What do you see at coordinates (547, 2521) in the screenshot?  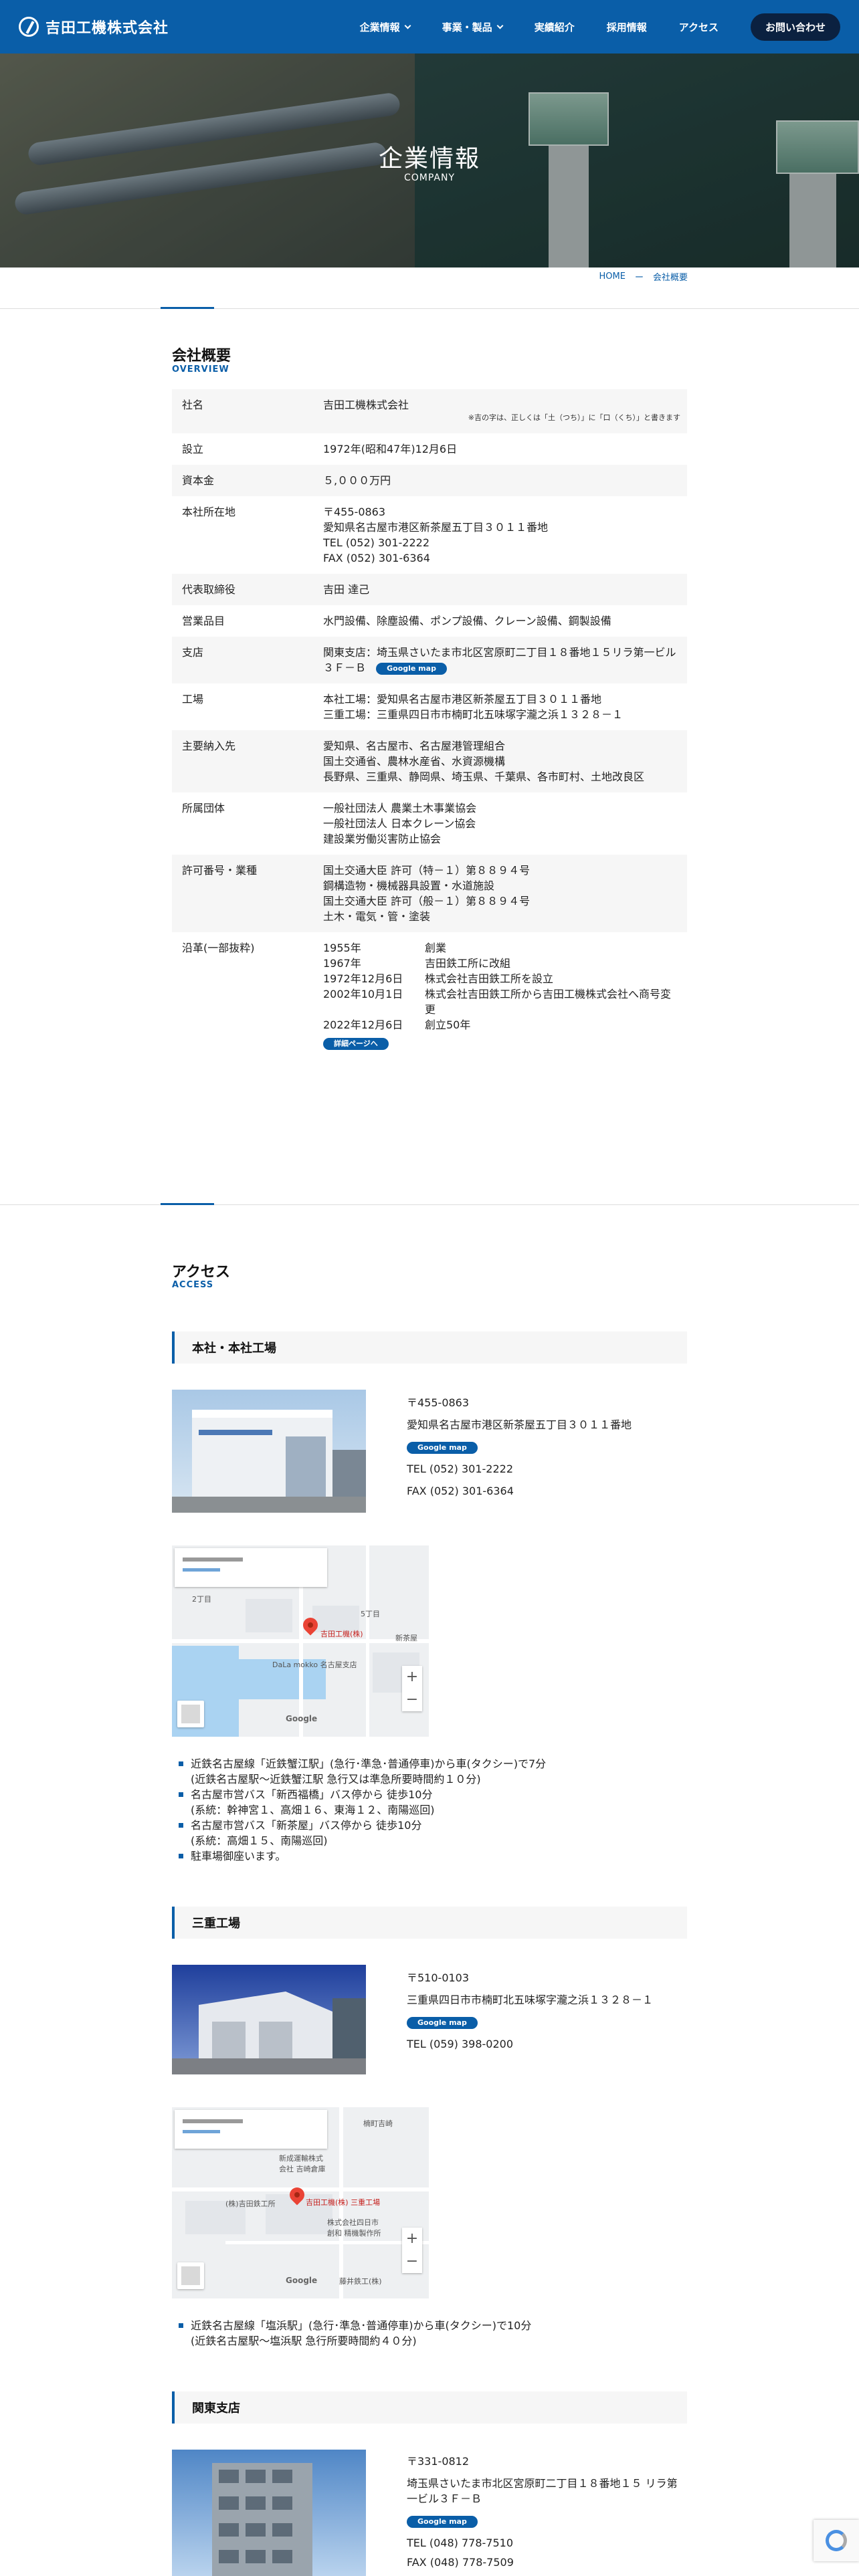 I see `kanto-gmap-wrap: Google map` at bounding box center [547, 2521].